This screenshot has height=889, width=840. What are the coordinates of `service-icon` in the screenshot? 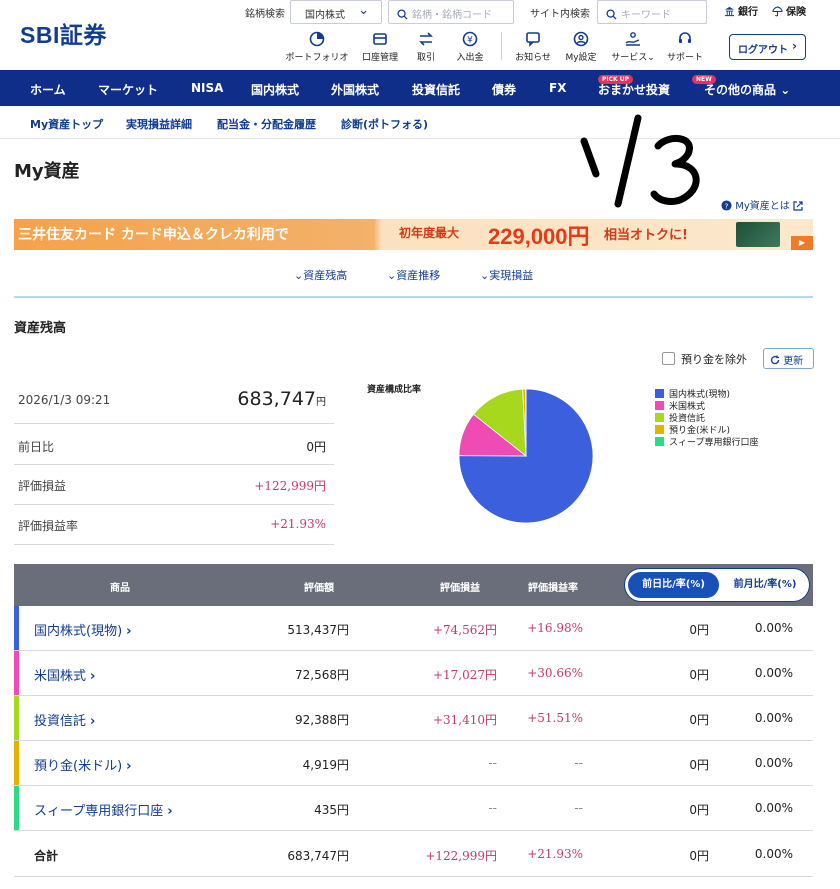 It's located at (632, 39).